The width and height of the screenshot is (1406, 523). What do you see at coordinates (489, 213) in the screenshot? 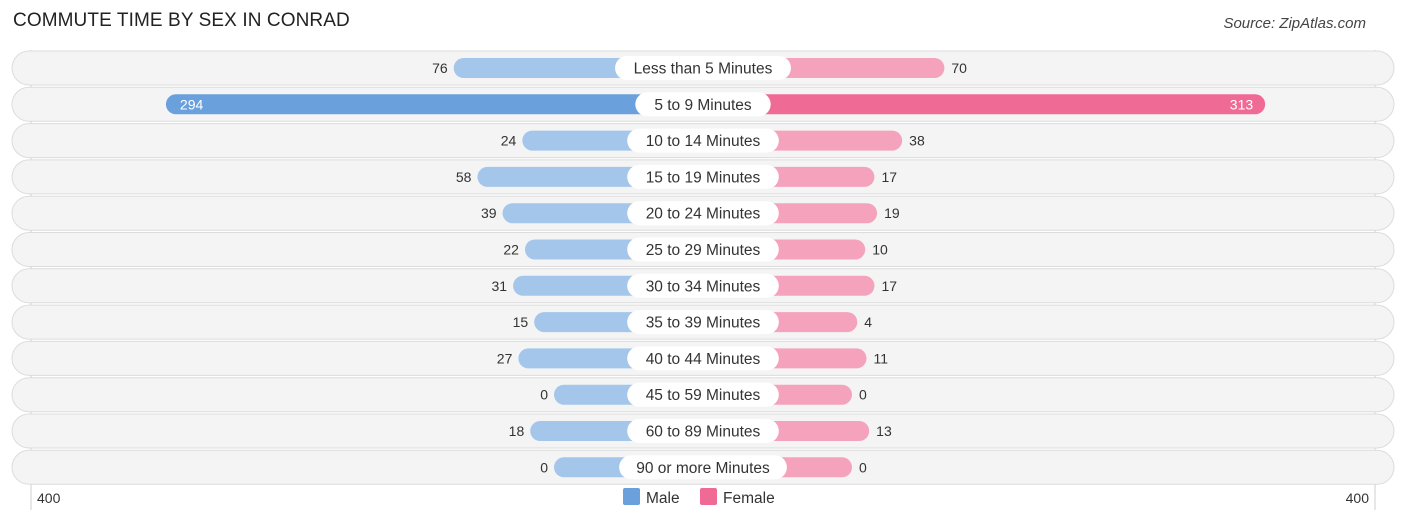
I see `value-label-male: 39` at bounding box center [489, 213].